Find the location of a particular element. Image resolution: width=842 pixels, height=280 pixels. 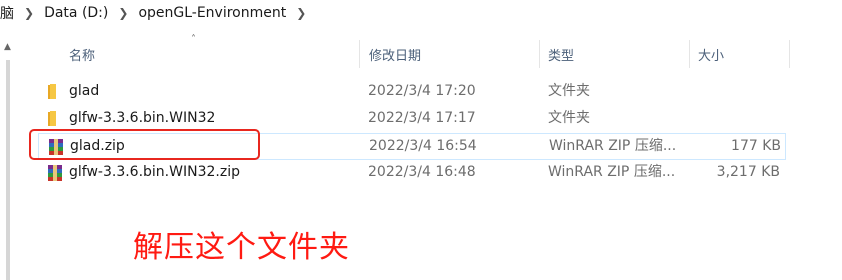

file-size: 177 KB is located at coordinates (756, 146).